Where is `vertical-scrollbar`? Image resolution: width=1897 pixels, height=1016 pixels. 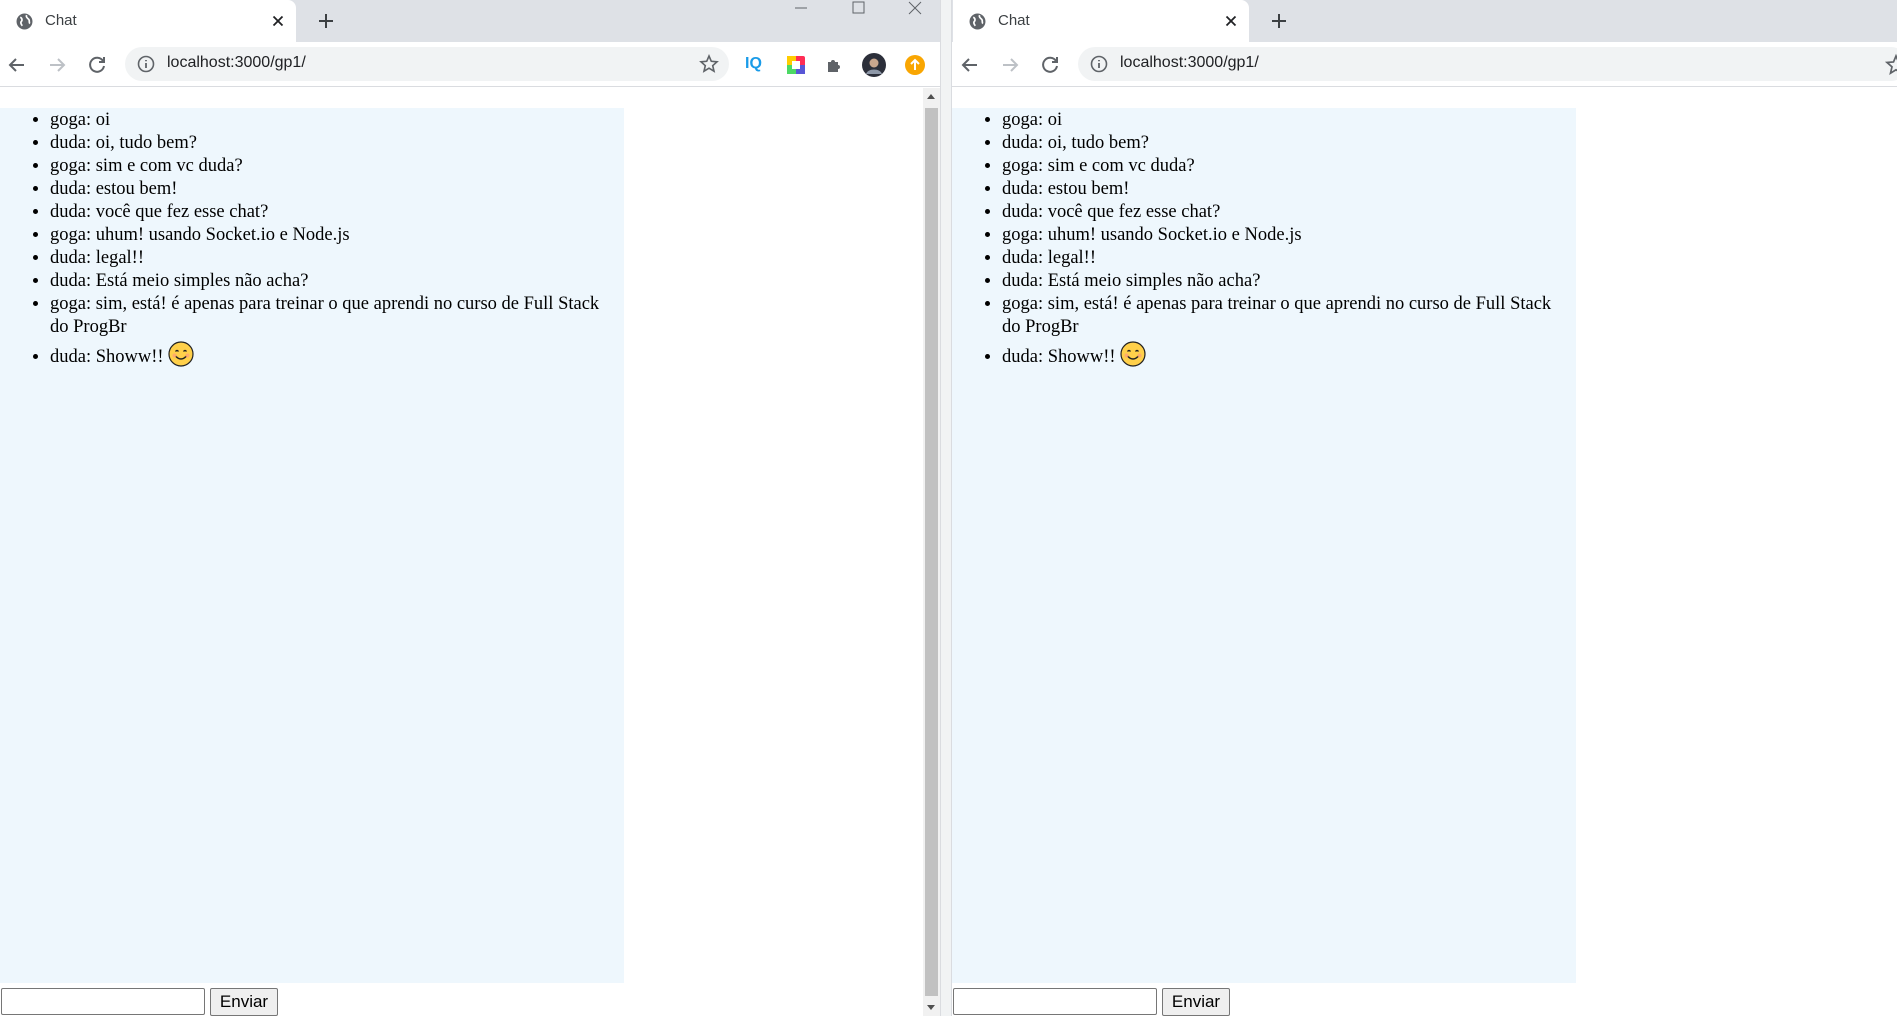 vertical-scrollbar is located at coordinates (931, 552).